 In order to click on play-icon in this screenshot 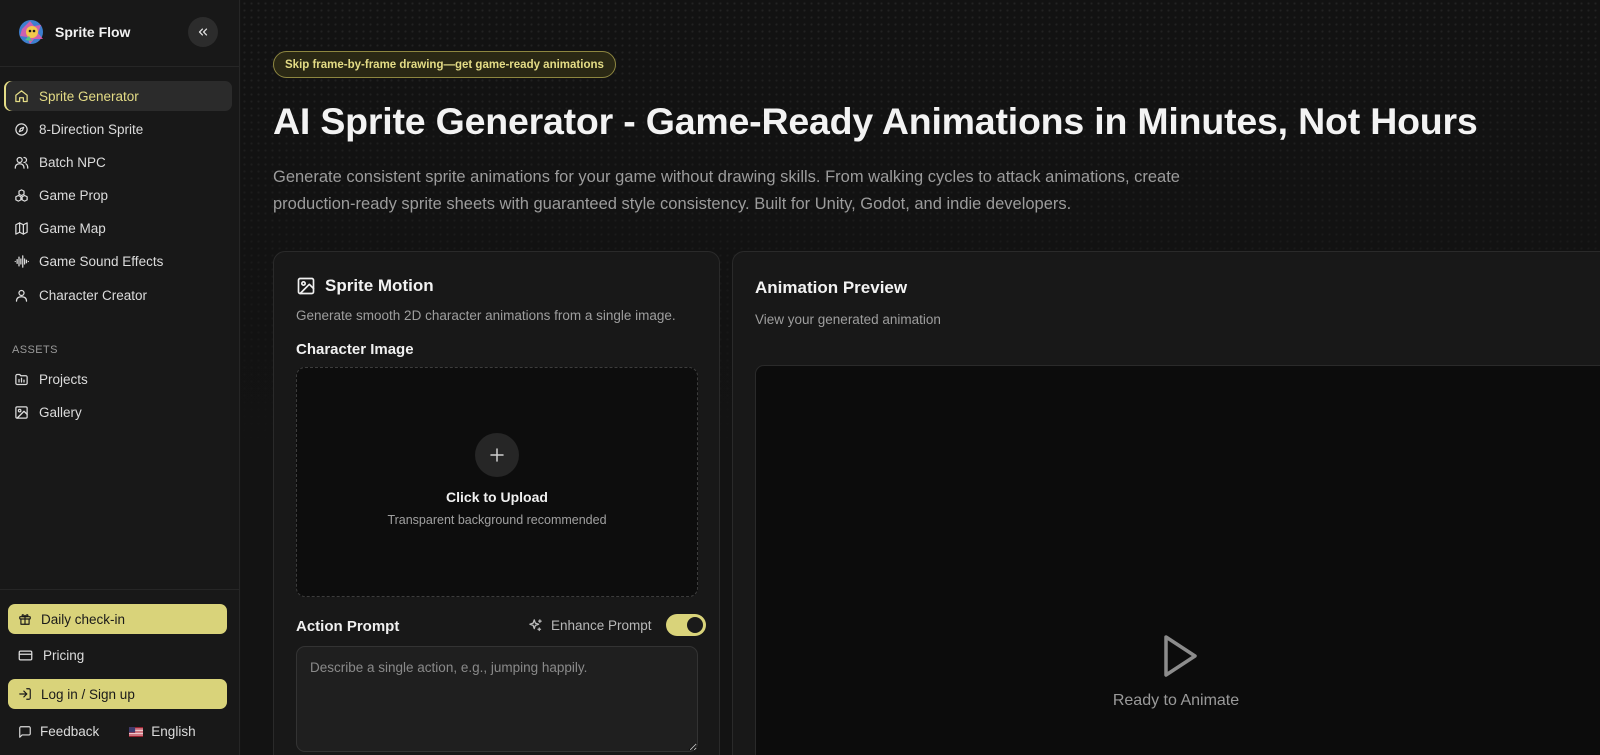, I will do `click(1180, 656)`.